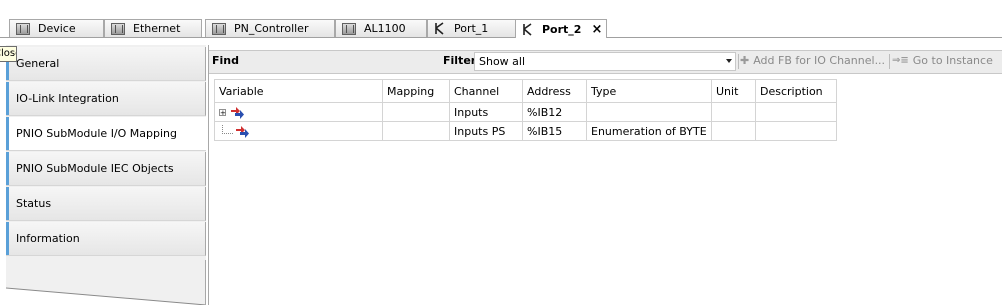  What do you see at coordinates (733, 91) in the screenshot?
I see `column-header-unit: Unit` at bounding box center [733, 91].